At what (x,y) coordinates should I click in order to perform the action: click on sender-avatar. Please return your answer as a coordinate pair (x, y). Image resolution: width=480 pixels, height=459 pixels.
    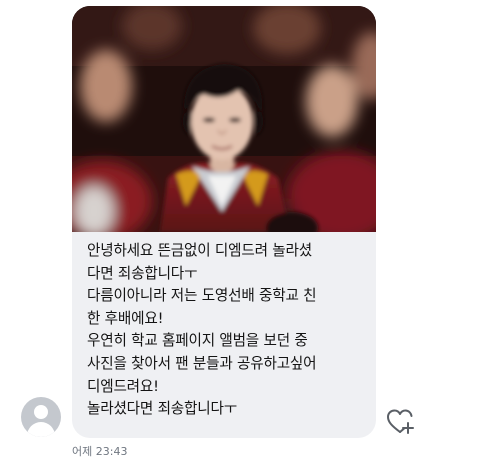
    Looking at the image, I should click on (41, 417).